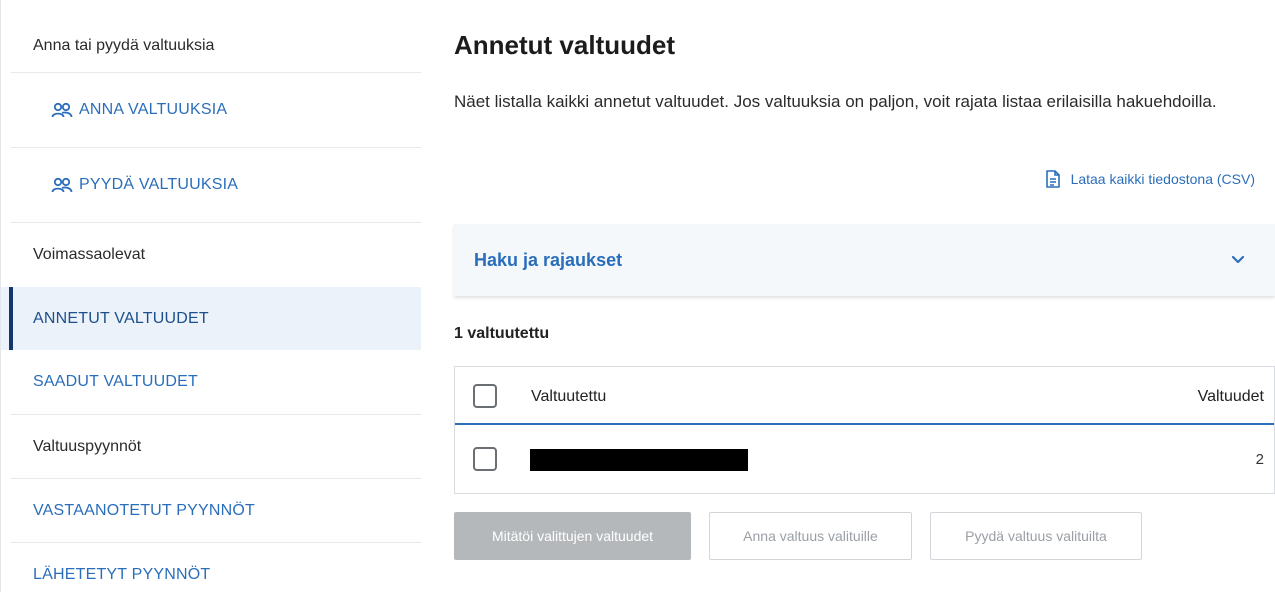  What do you see at coordinates (485, 396) in the screenshot?
I see `select-all-checkbox` at bounding box center [485, 396].